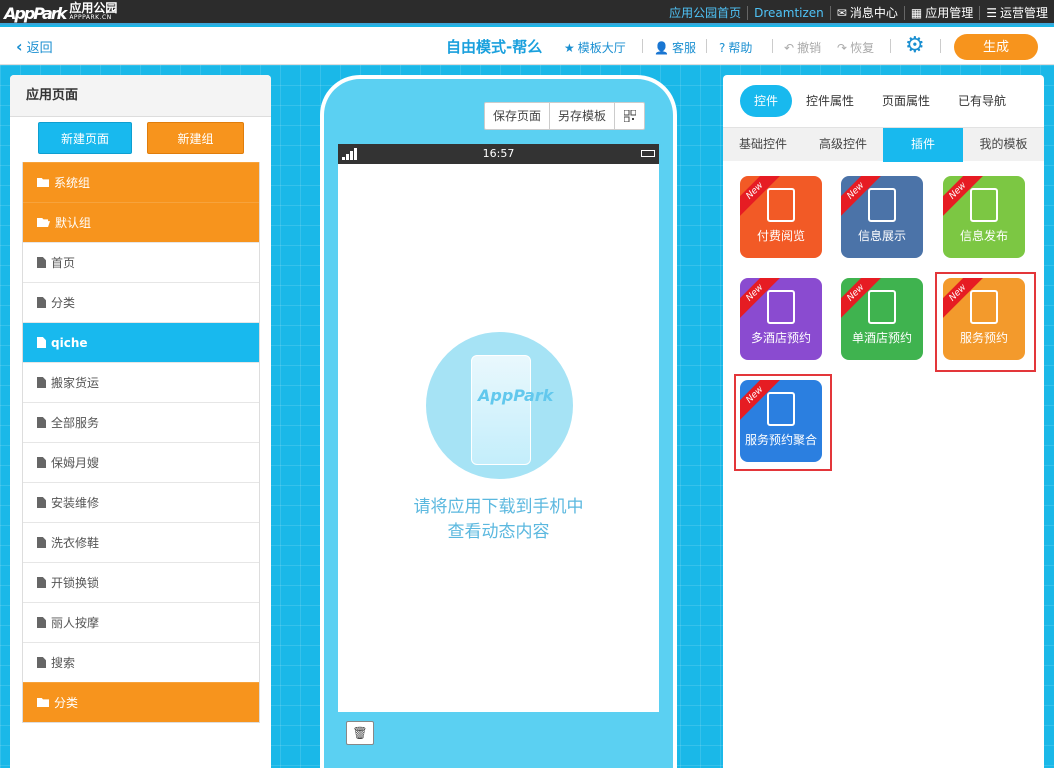 The image size is (1054, 768). What do you see at coordinates (882, 217) in the screenshot?
I see `plugin-tile: New 信息展示` at bounding box center [882, 217].